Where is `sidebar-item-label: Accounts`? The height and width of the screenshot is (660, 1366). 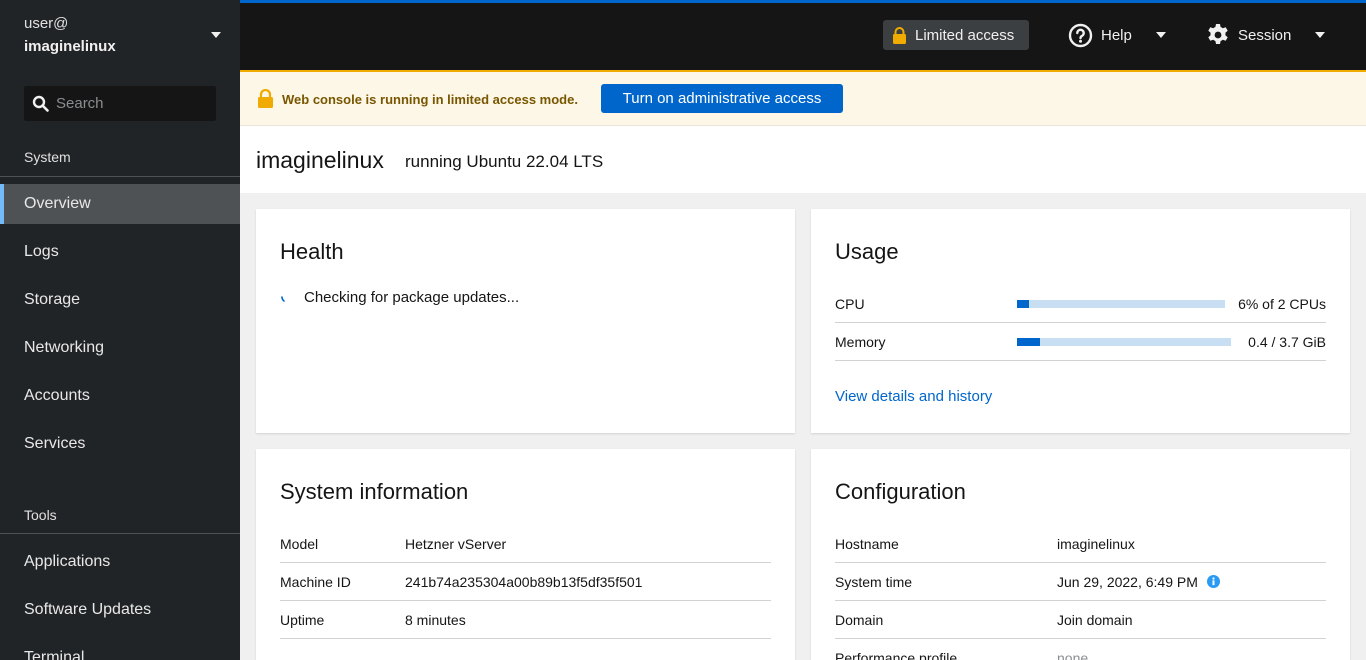
sidebar-item-label: Accounts is located at coordinates (57, 395).